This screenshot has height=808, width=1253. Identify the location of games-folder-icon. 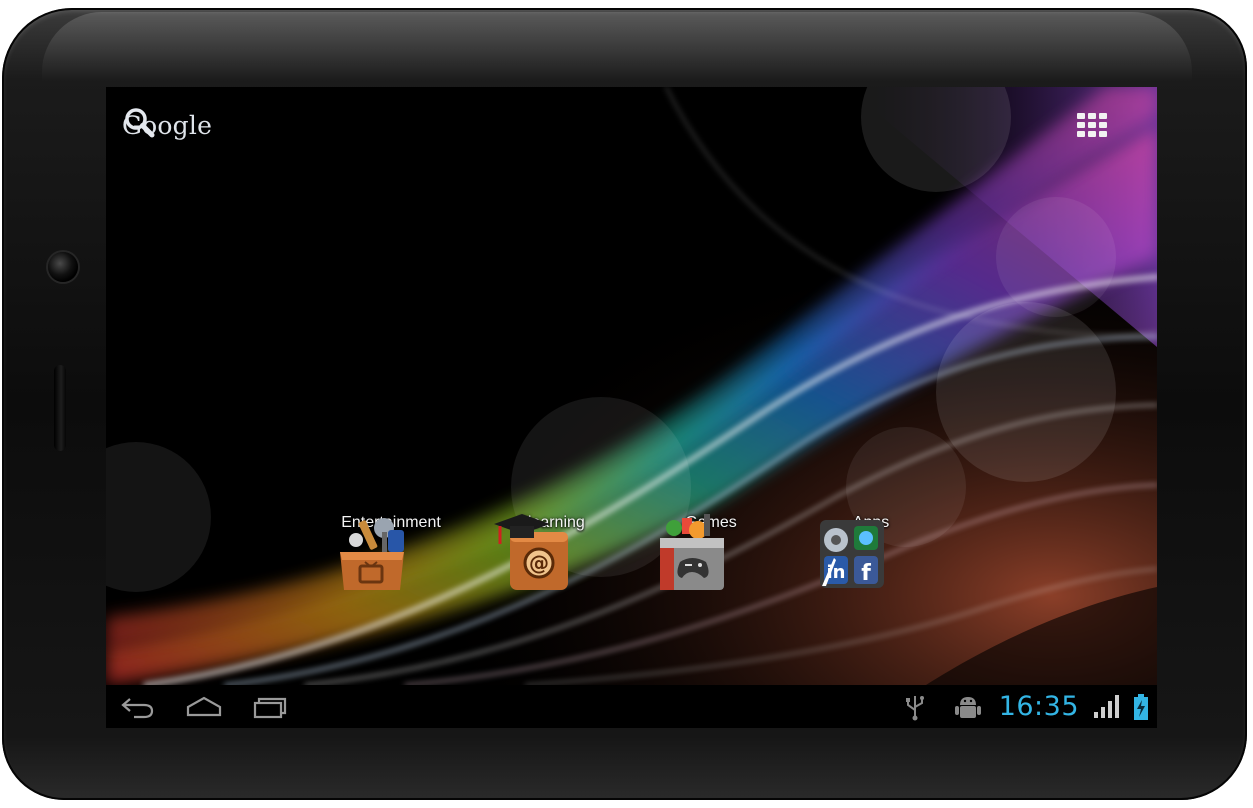
(692, 552).